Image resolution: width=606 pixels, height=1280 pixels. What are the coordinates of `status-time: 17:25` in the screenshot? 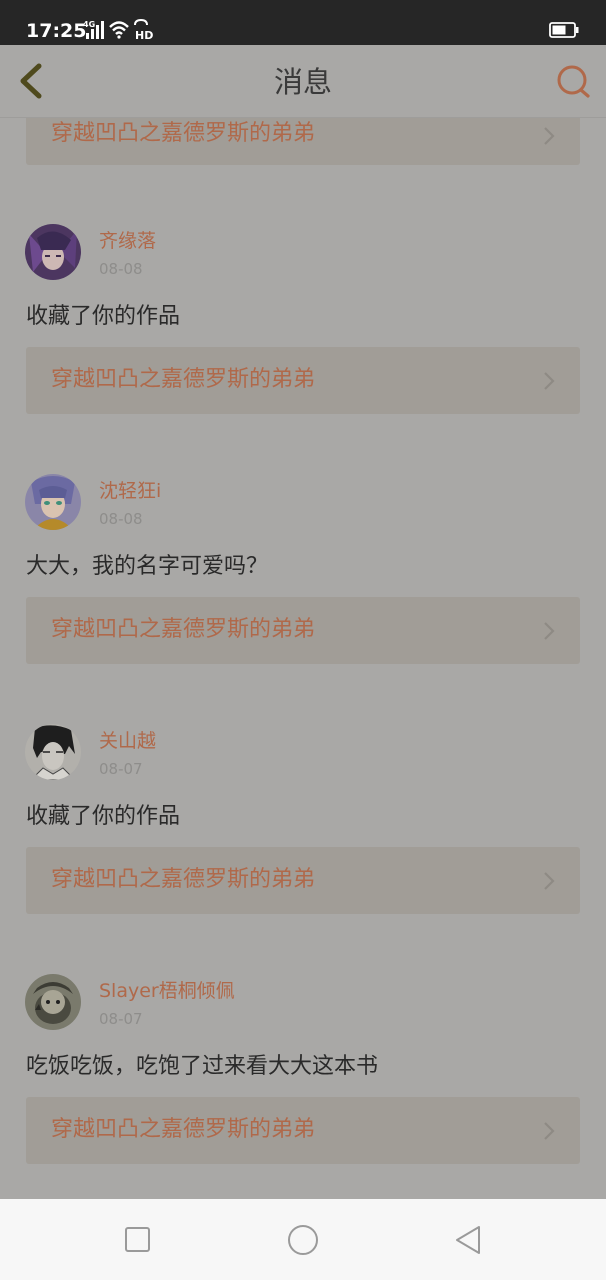 It's located at (56, 31).